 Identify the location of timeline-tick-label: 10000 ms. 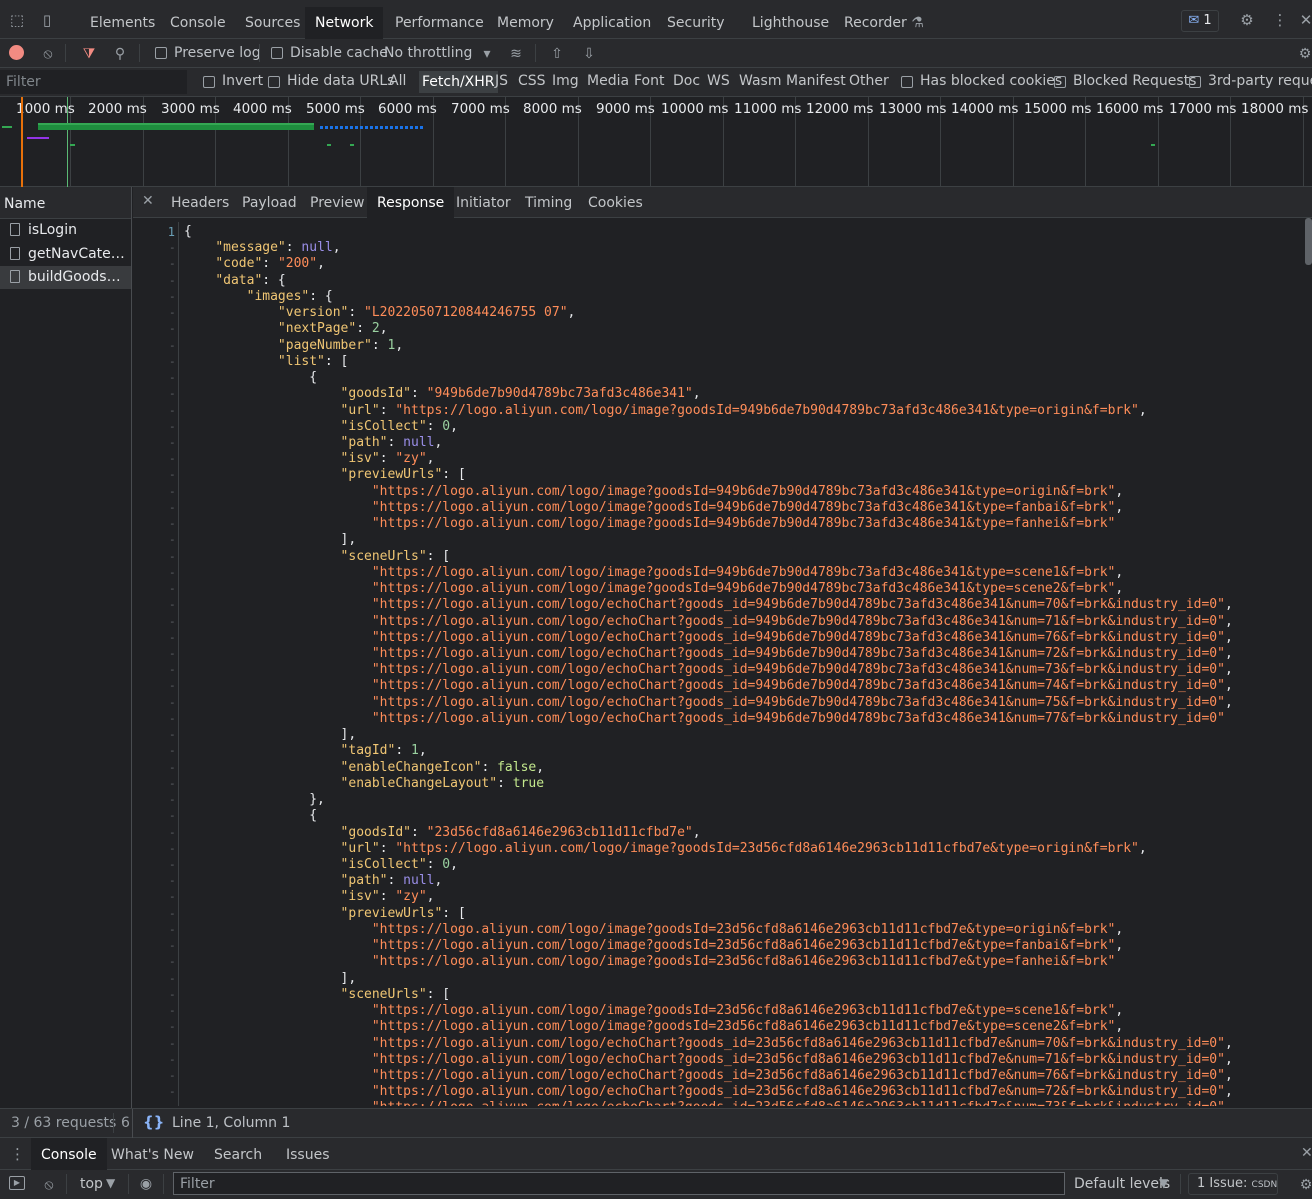
(695, 109).